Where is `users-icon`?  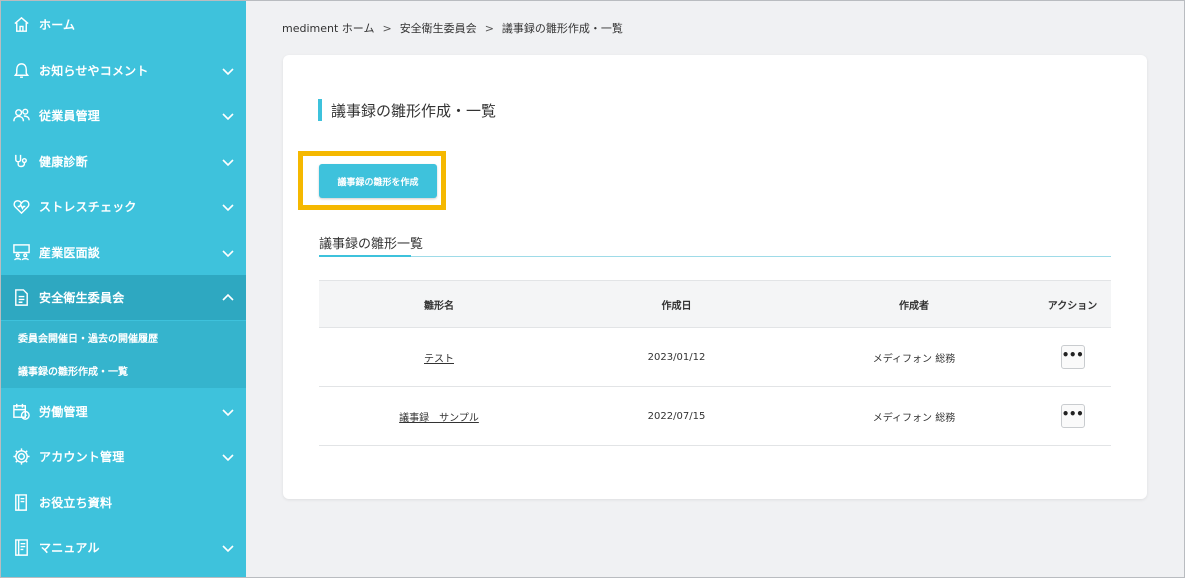 users-icon is located at coordinates (21, 116).